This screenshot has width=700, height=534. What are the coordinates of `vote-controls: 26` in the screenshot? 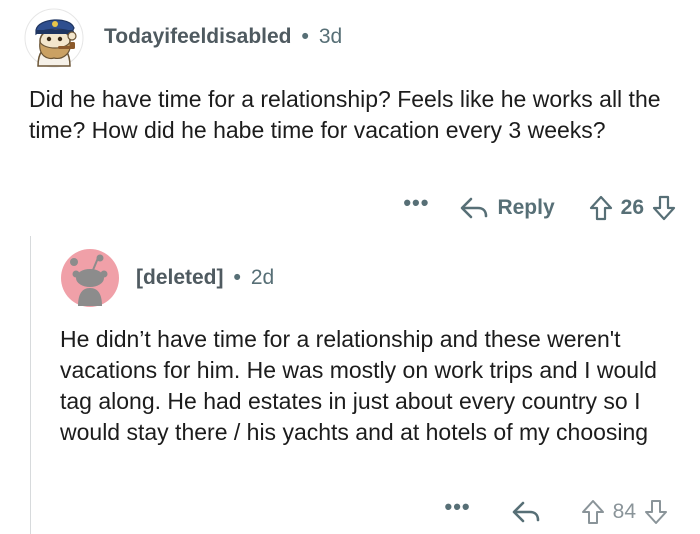 It's located at (632, 208).